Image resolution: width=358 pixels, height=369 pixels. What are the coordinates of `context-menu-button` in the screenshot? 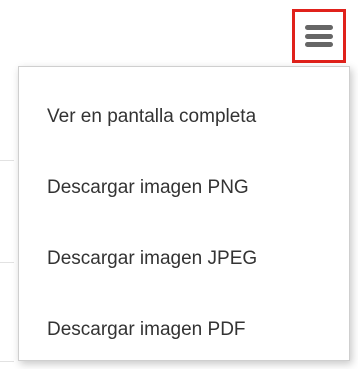 It's located at (319, 36).